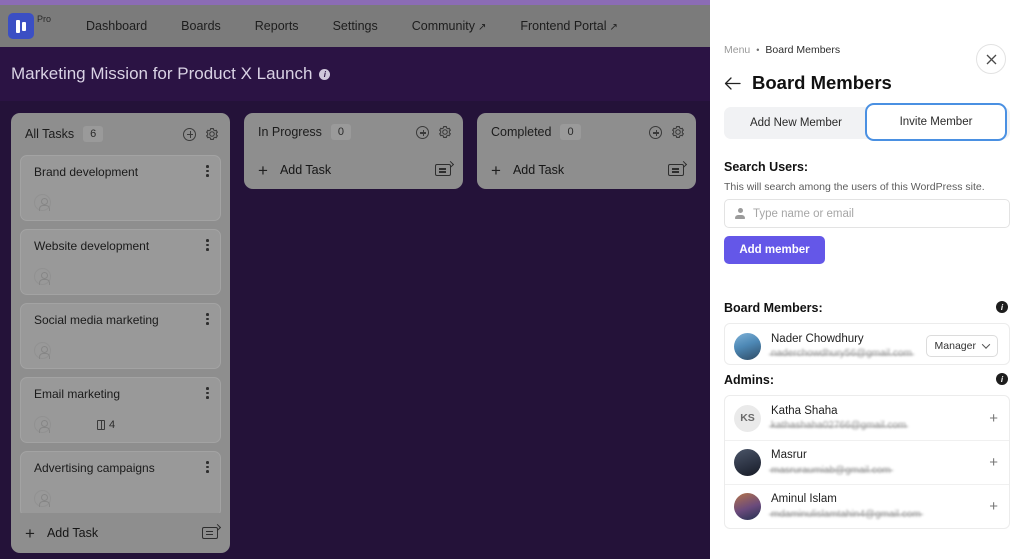 This screenshot has height=559, width=1024. What do you see at coordinates (120, 410) in the screenshot?
I see `task-card: Email marketing 4` at bounding box center [120, 410].